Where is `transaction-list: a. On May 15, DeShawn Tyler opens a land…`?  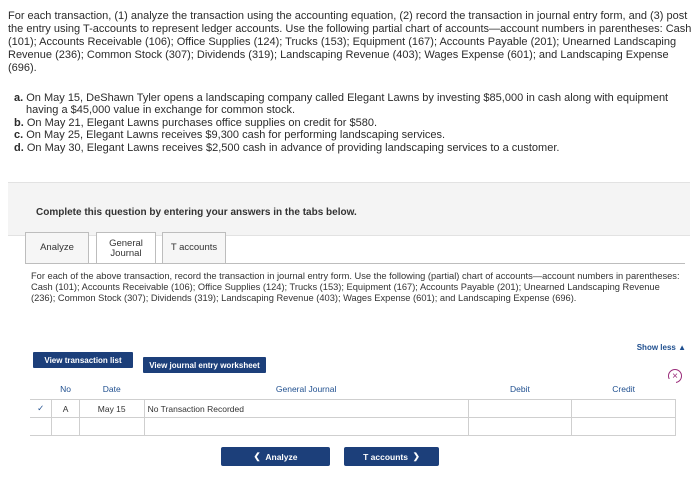 transaction-list: a. On May 15, DeShawn Tyler opens a land… is located at coordinates (354, 123).